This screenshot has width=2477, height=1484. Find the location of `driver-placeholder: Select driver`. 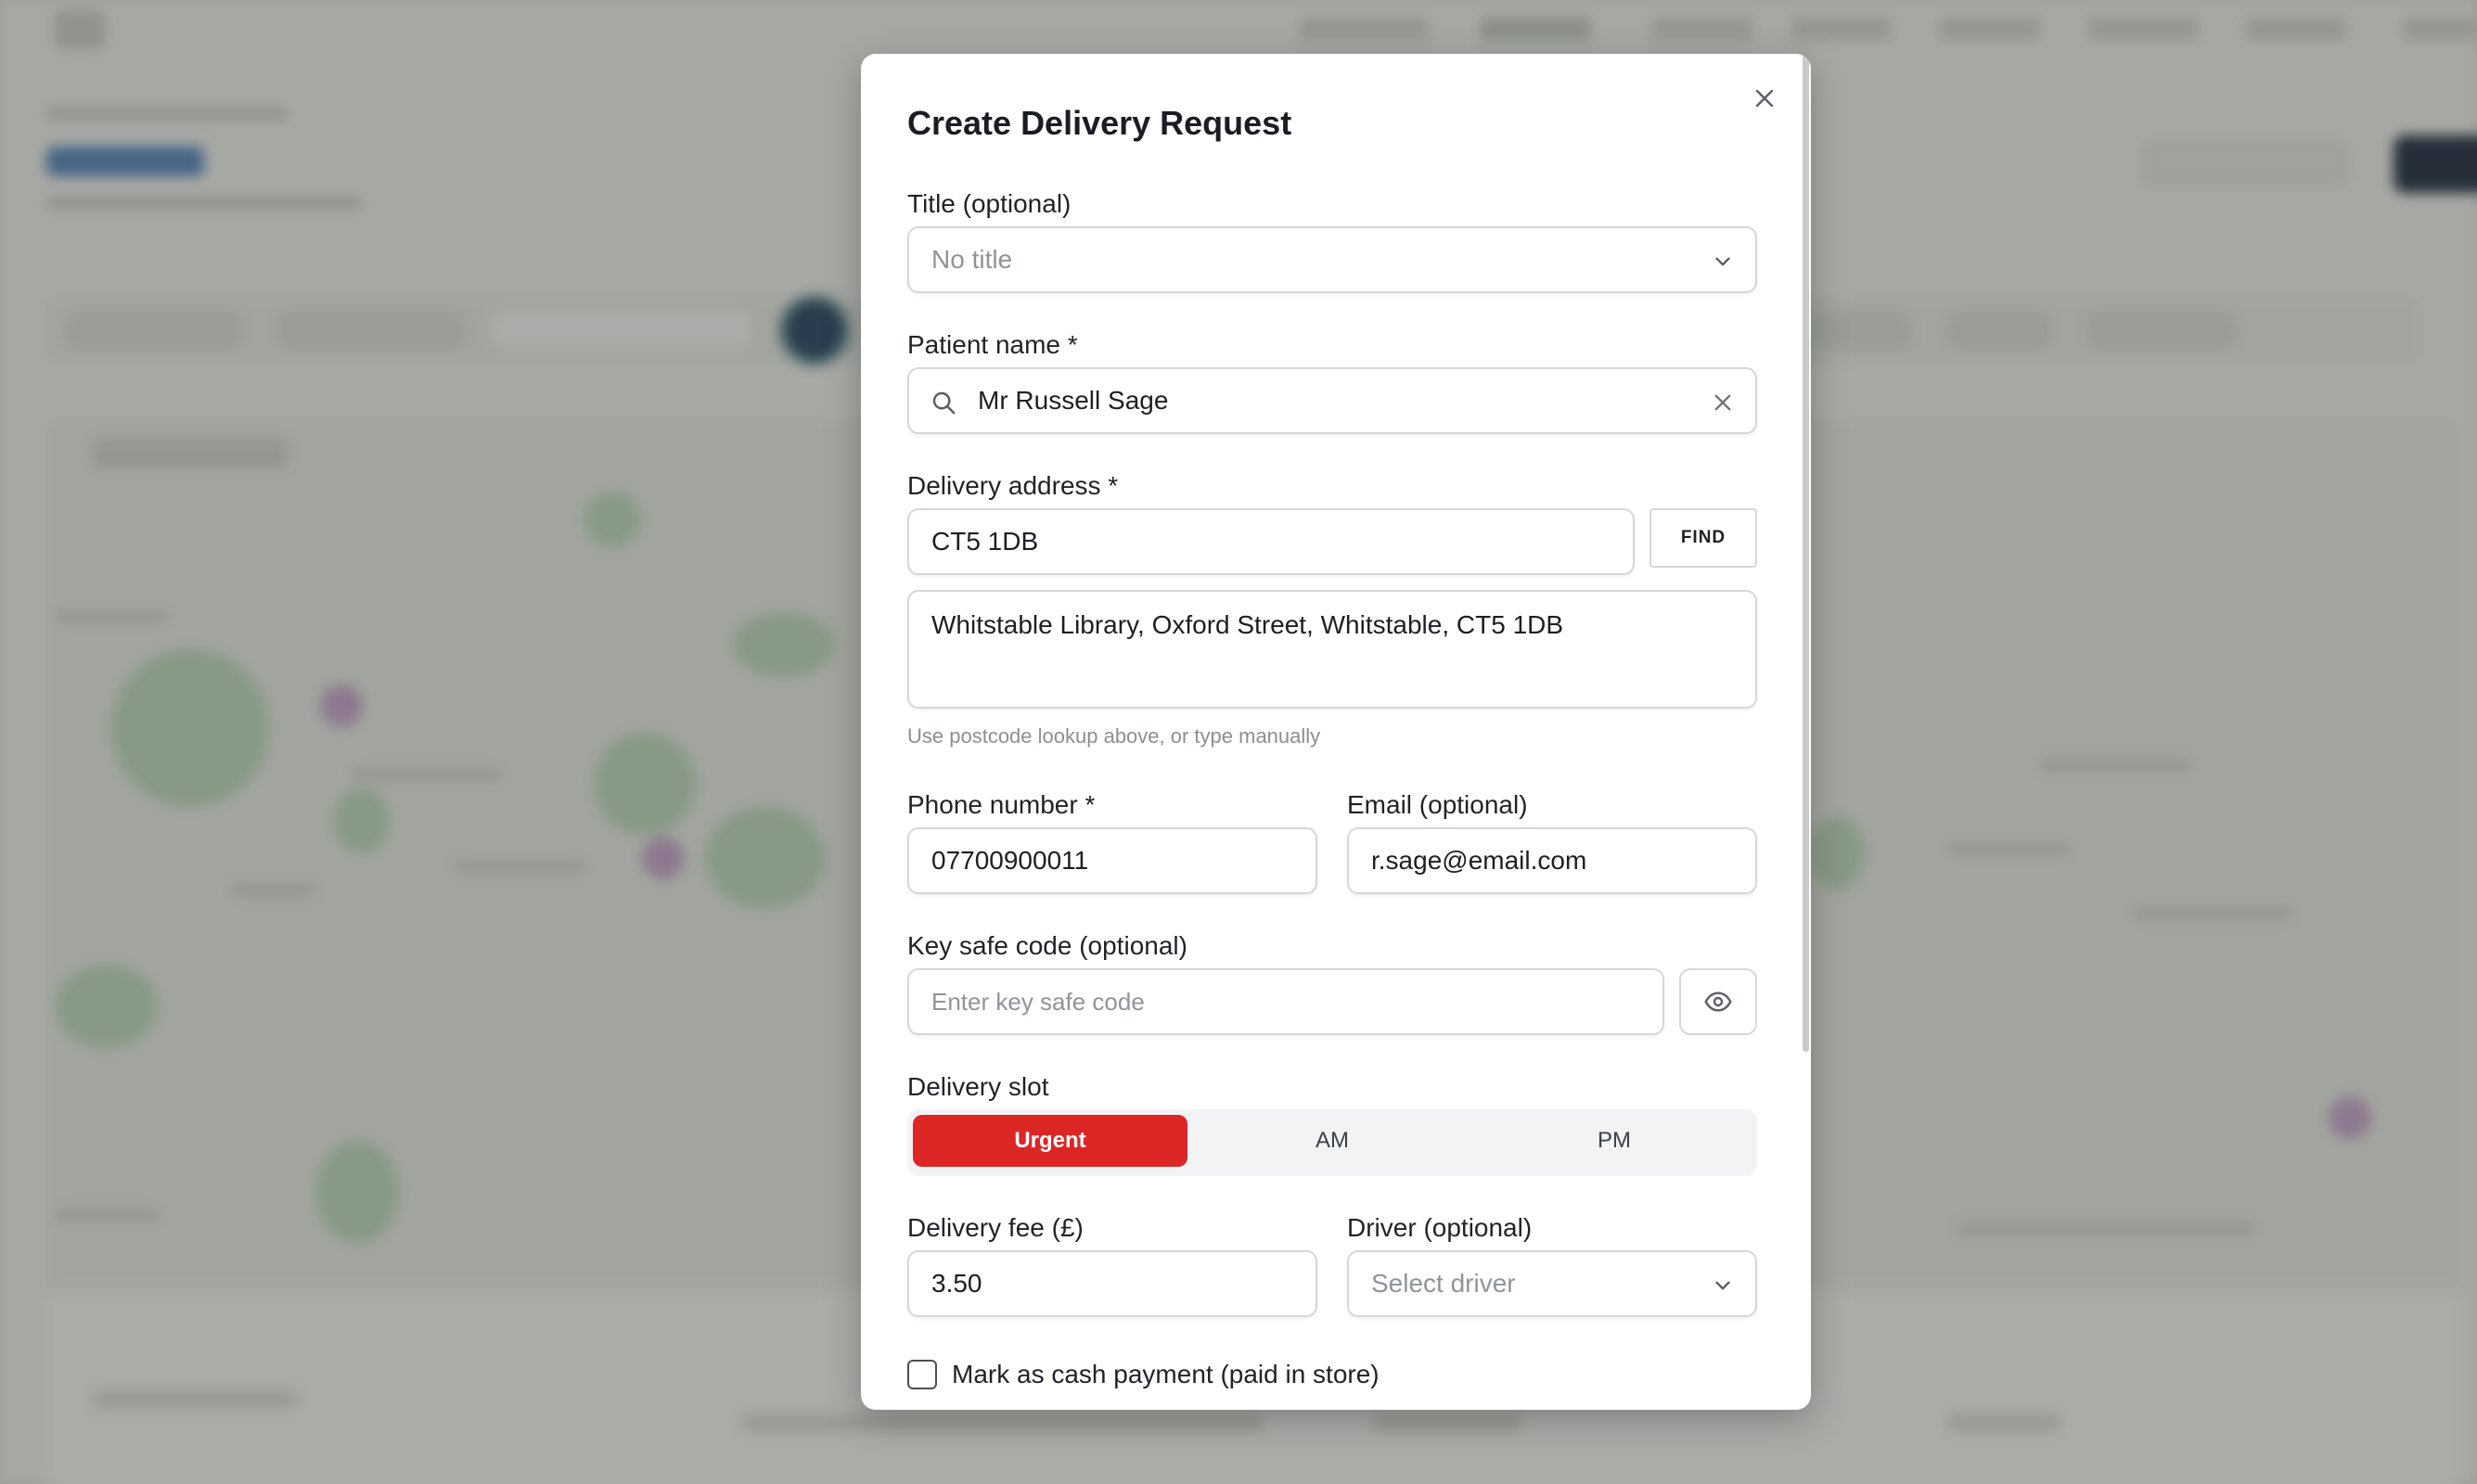

driver-placeholder: Select driver is located at coordinates (1443, 1283).